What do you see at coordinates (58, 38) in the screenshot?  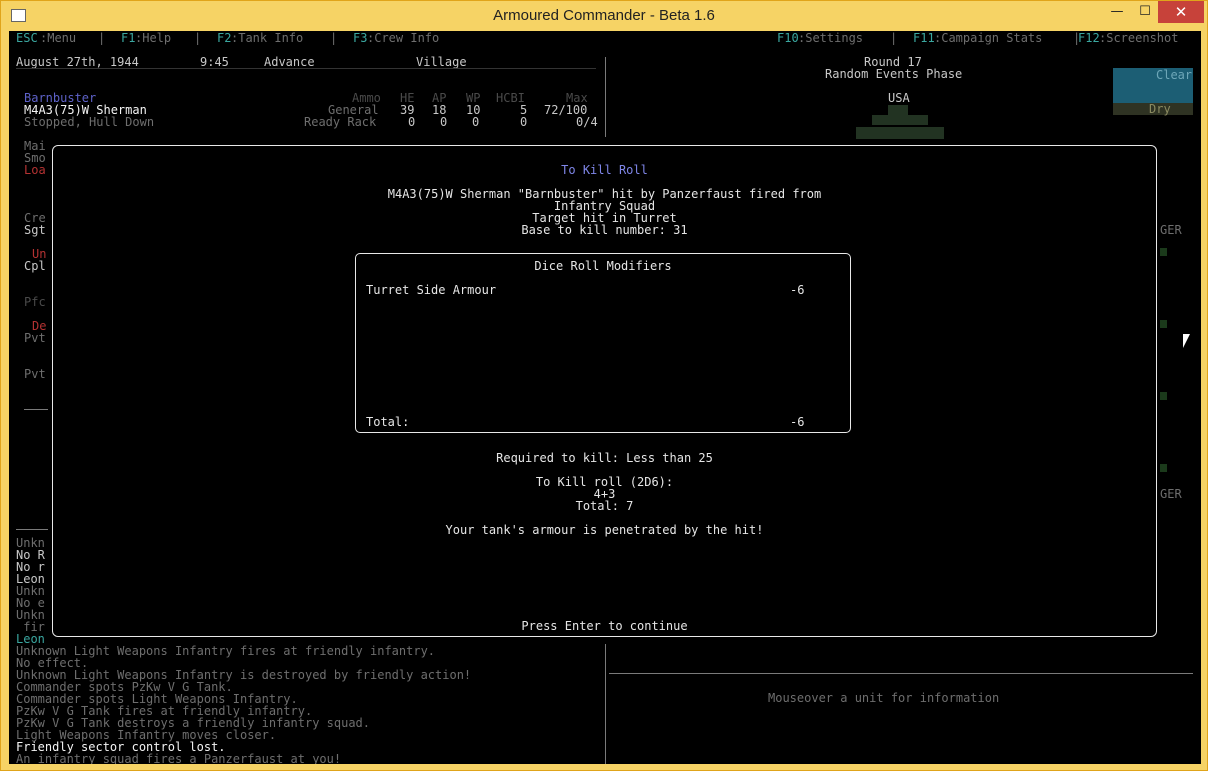 I see `menu-label-esc: :Menu` at bounding box center [58, 38].